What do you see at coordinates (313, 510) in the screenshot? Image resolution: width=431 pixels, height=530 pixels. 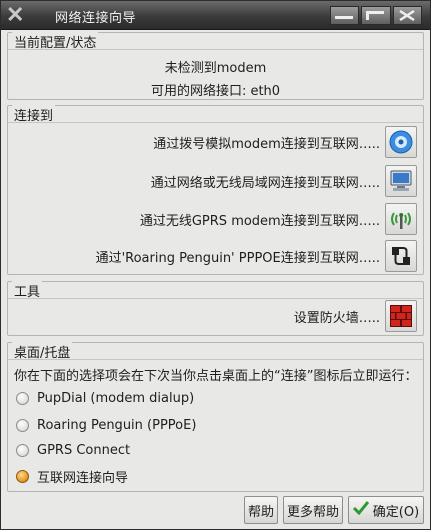 I see `more-help-button: 更多帮助` at bounding box center [313, 510].